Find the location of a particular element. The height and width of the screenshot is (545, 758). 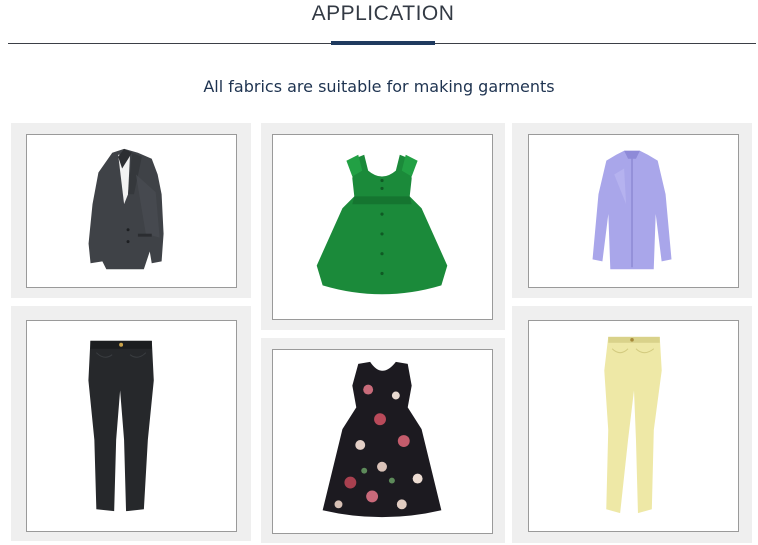

title-divider-accent is located at coordinates (383, 43).